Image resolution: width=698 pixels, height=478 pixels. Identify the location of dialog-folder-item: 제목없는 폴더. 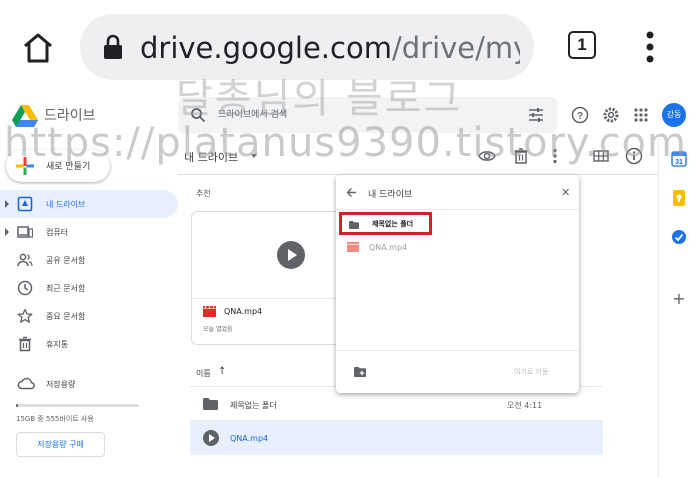
(385, 223).